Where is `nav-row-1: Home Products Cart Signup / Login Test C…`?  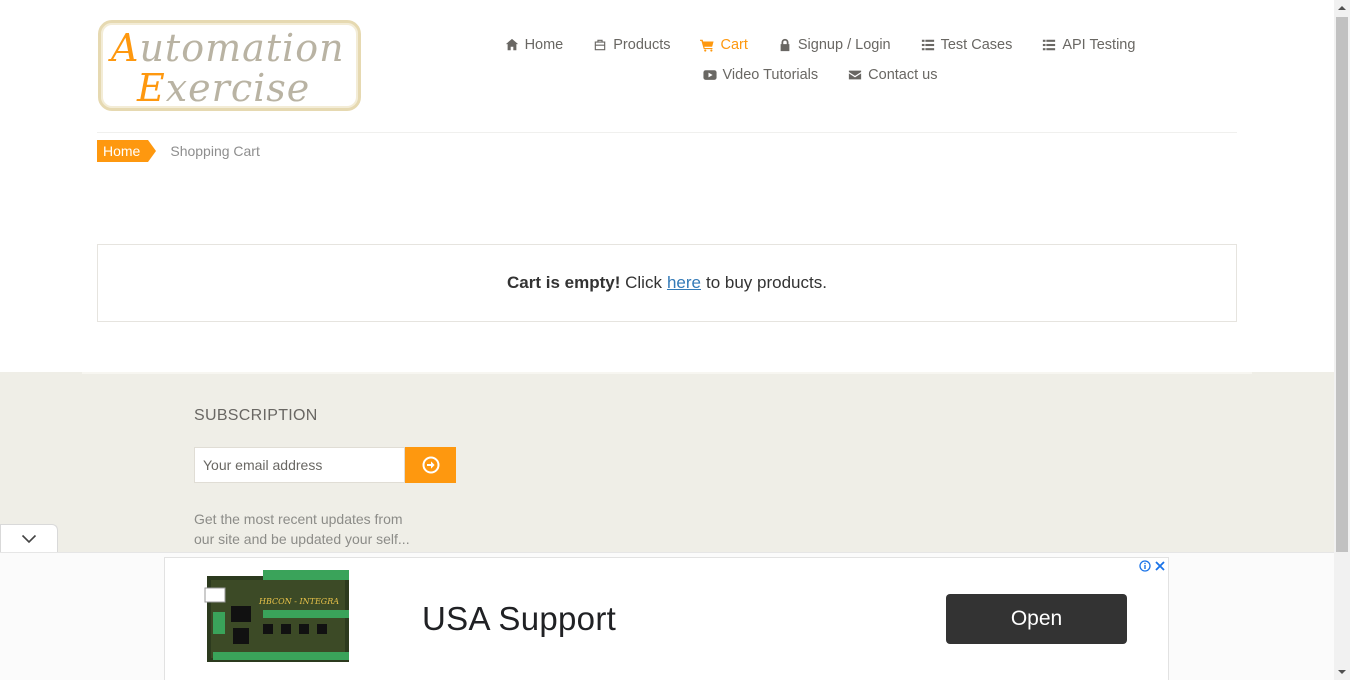
nav-row-1: Home Products Cart Signup / Login Test C… is located at coordinates (820, 45).